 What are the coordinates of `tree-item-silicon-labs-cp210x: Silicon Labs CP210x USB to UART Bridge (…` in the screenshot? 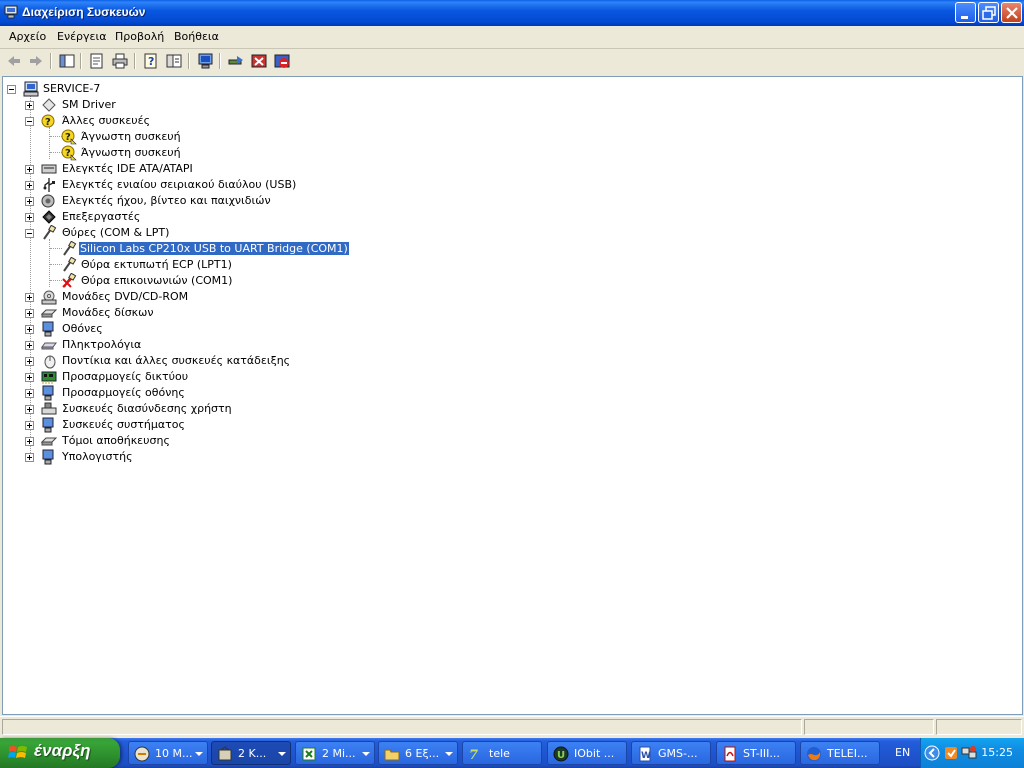 It's located at (221, 249).